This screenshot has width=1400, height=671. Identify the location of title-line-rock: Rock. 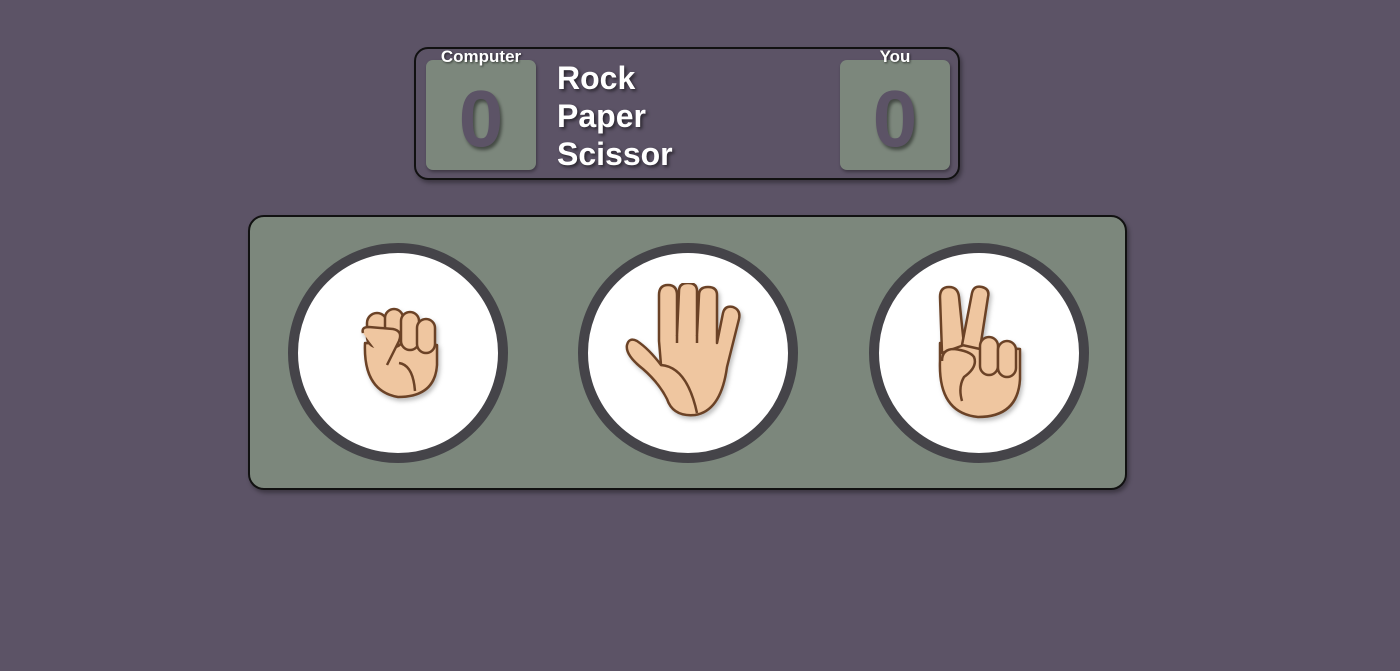
(596, 78).